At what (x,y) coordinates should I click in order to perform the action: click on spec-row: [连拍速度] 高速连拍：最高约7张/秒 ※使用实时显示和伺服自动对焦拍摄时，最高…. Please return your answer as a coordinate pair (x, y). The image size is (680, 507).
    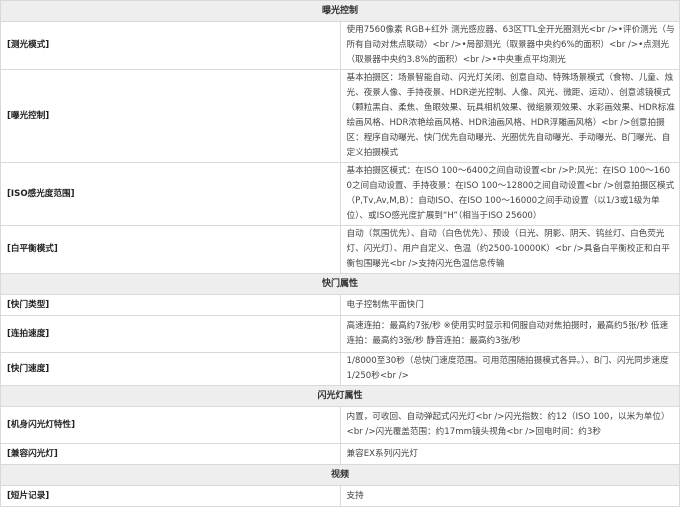
    Looking at the image, I should click on (340, 334).